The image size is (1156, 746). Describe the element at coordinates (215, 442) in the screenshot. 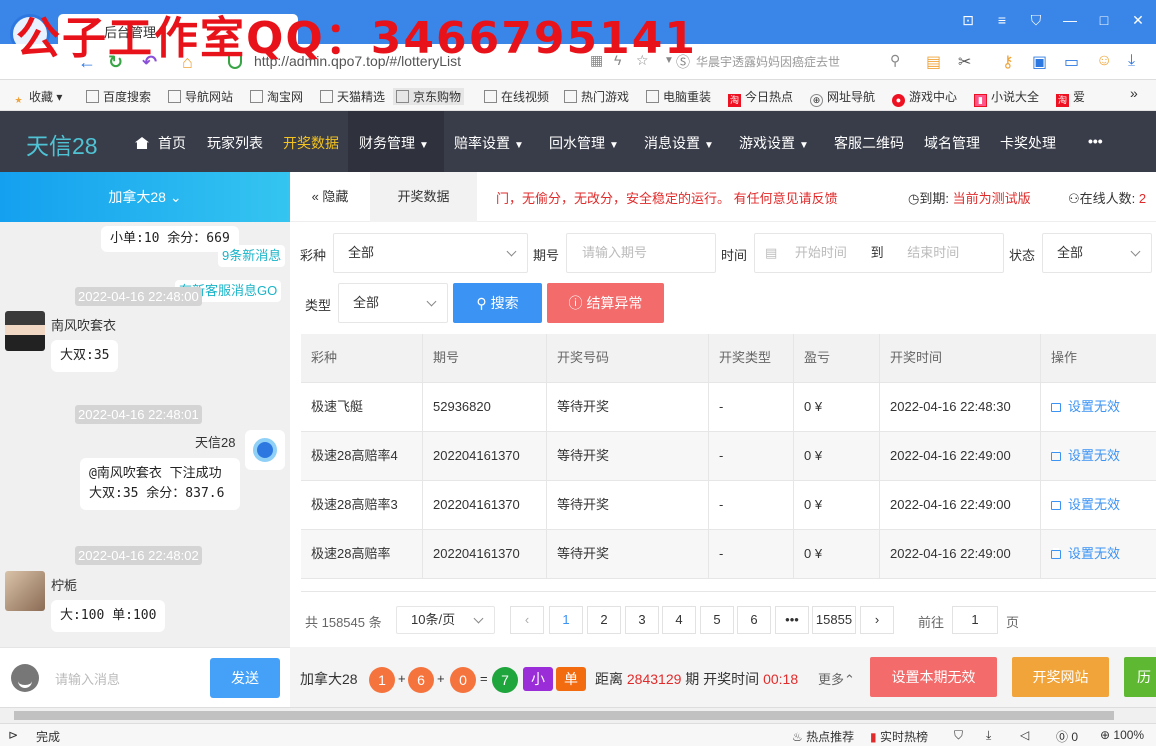

I see `message-user: 天信28` at that location.